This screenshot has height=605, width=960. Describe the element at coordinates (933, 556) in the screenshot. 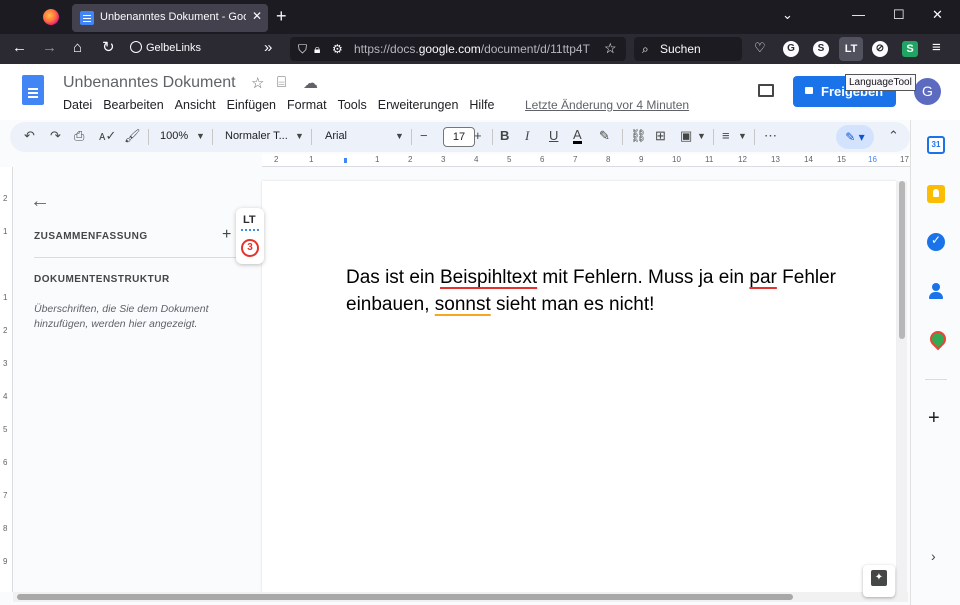

I see `expand-panel-chevron-icon: ›` at that location.